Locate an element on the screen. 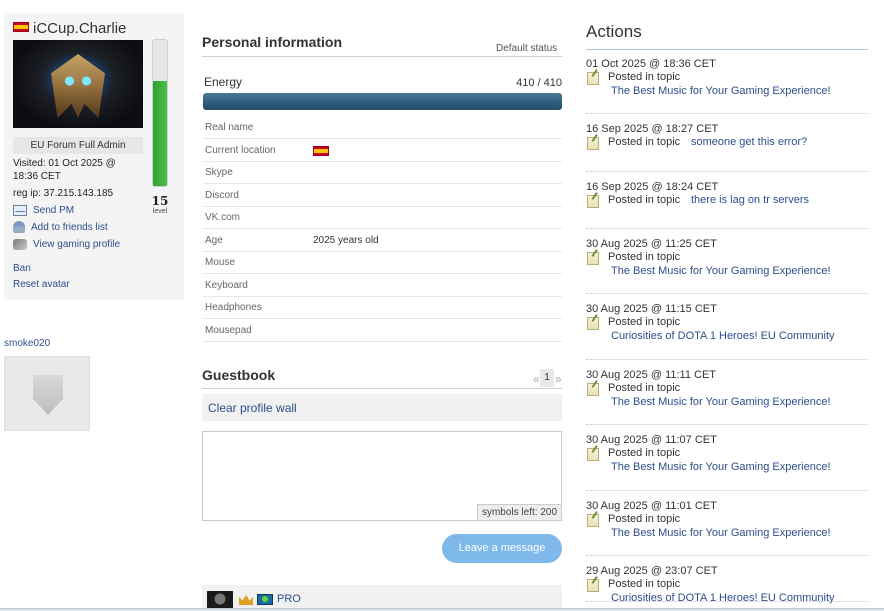 The image size is (884, 611). view-gaming-profile-label: View gaming profile is located at coordinates (77, 244).